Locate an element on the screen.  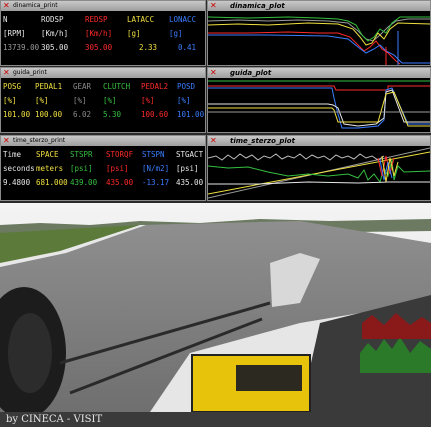
plot-trace-grey is located at coordinates (319, 30).